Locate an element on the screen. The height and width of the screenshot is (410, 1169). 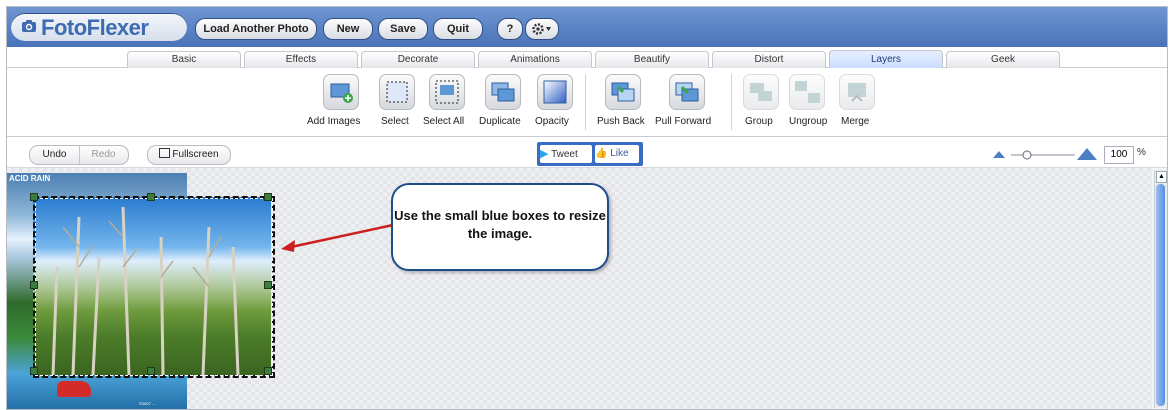
select-all-icon is located at coordinates (447, 92).